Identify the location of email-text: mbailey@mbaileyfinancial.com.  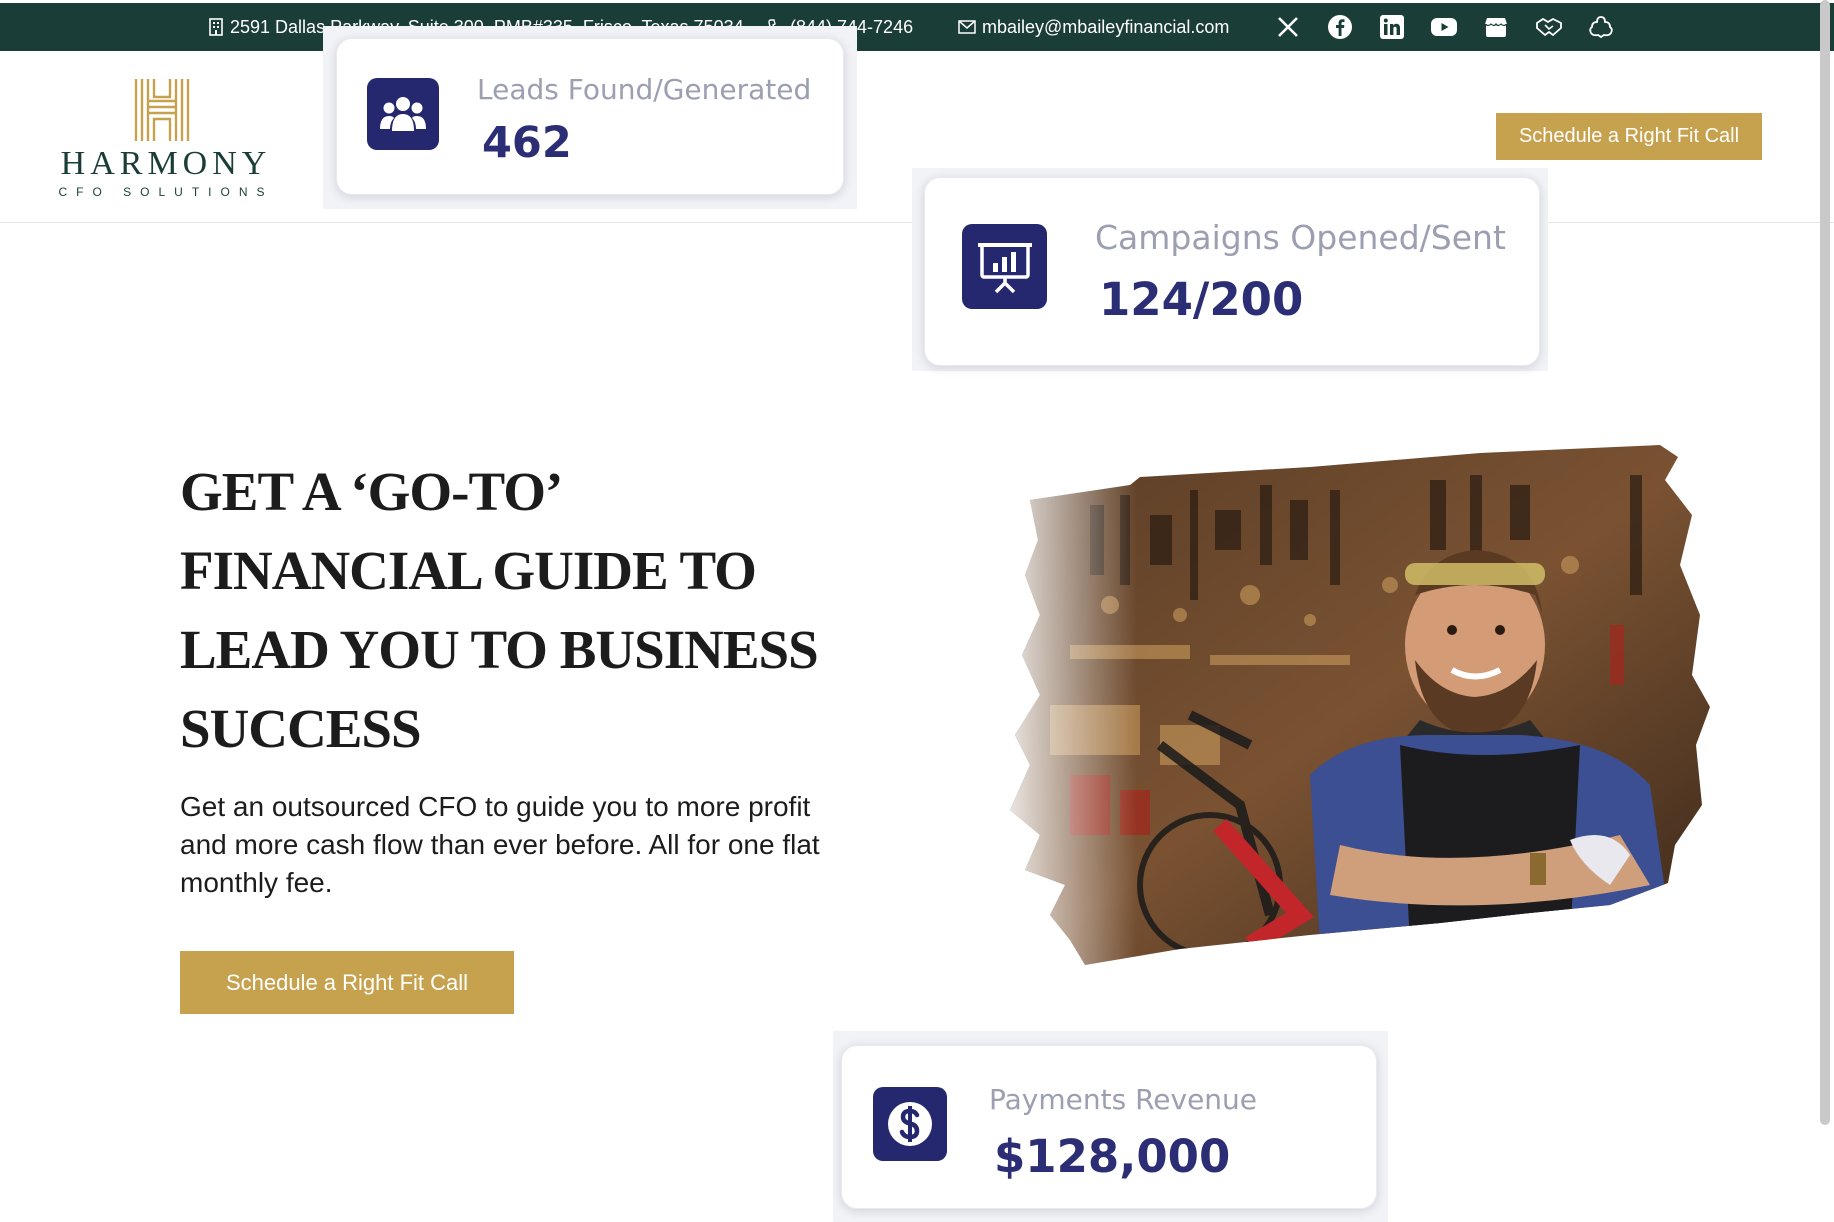
(1105, 27).